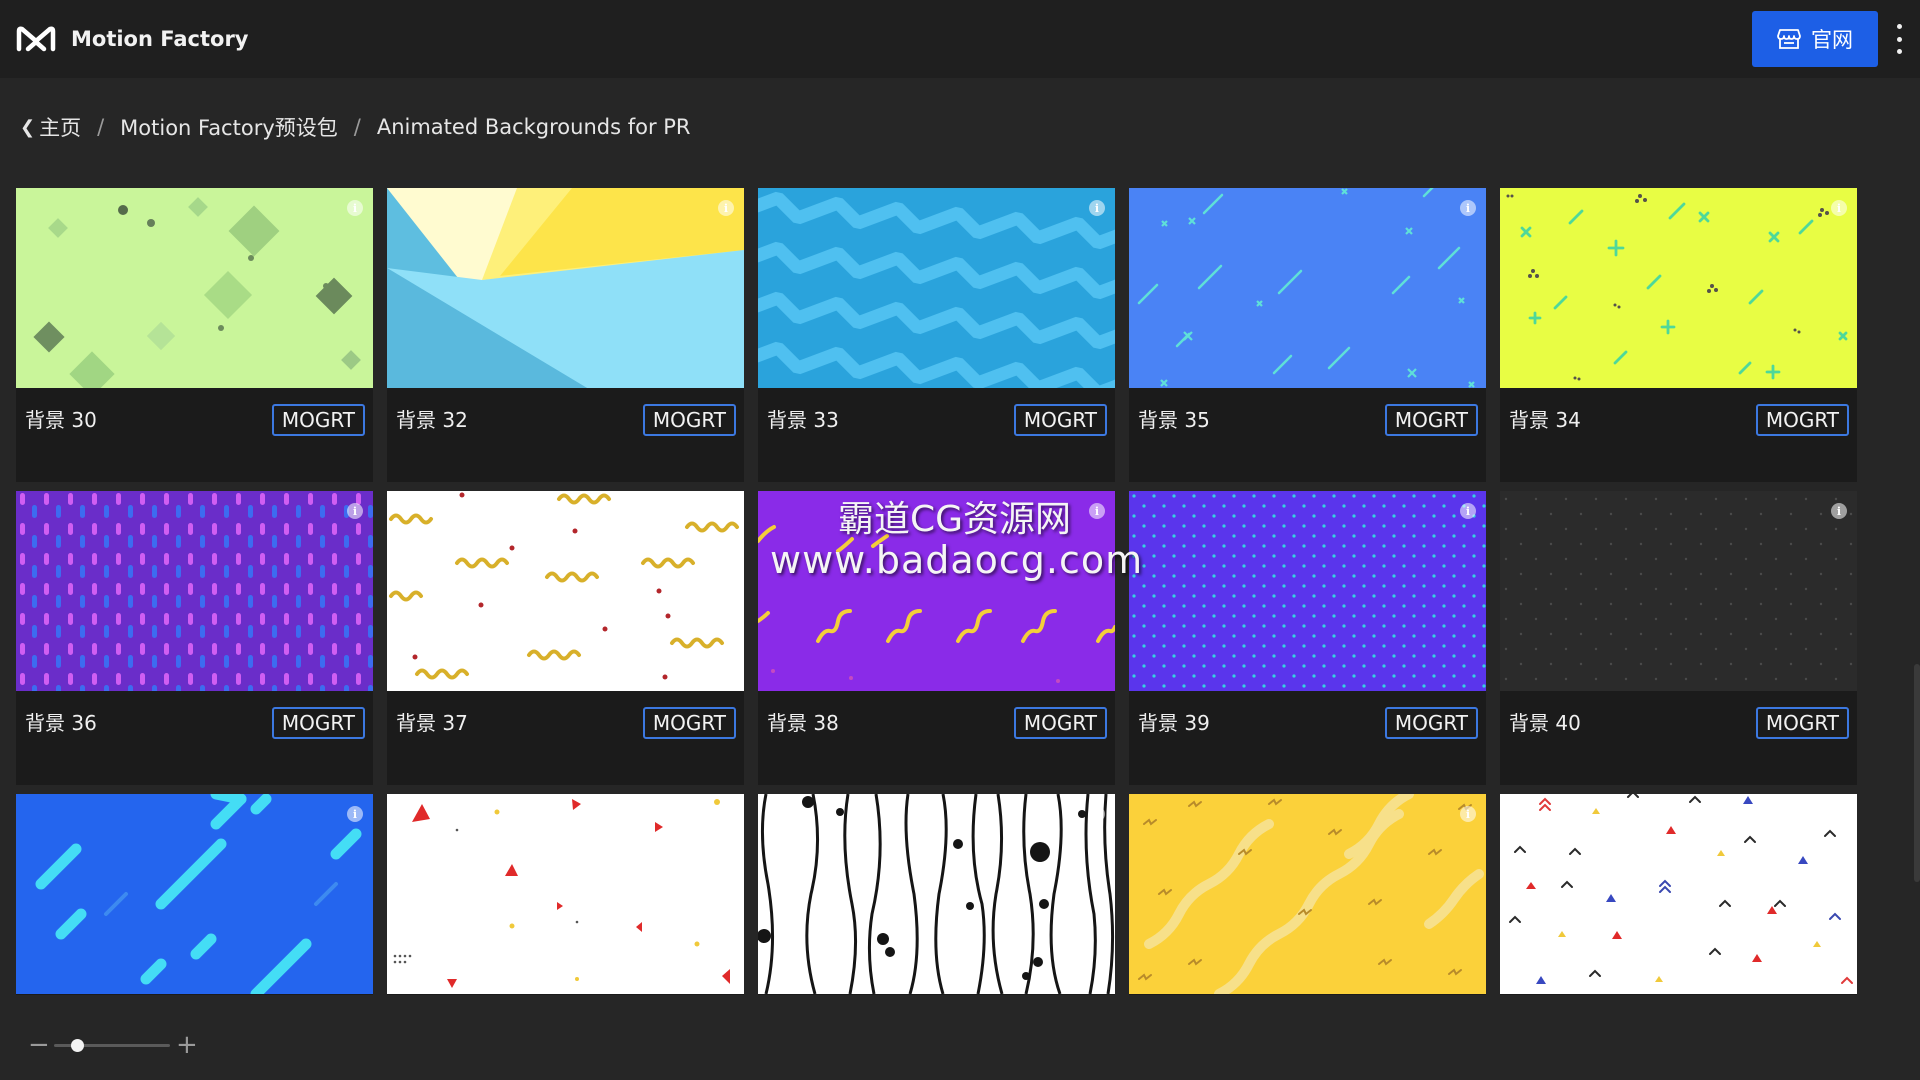 The height and width of the screenshot is (1080, 1920). I want to click on breadcrumb-current: Animated Backgrounds for PR, so click(533, 127).